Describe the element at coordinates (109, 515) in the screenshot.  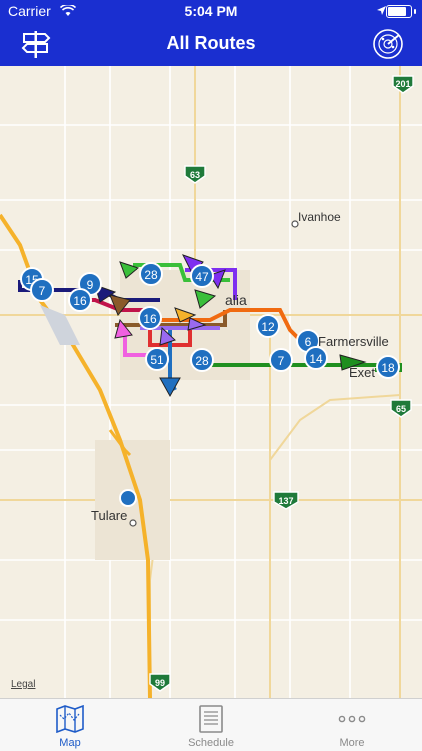
I see `place-label-tulare: Tulare` at that location.